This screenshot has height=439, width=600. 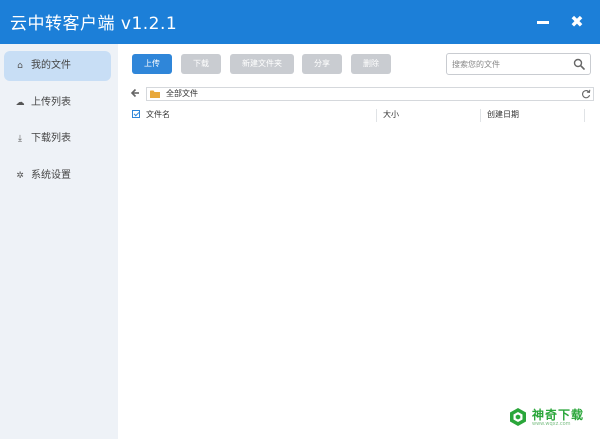 I want to click on current-path: 全部文件, so click(x=182, y=94).